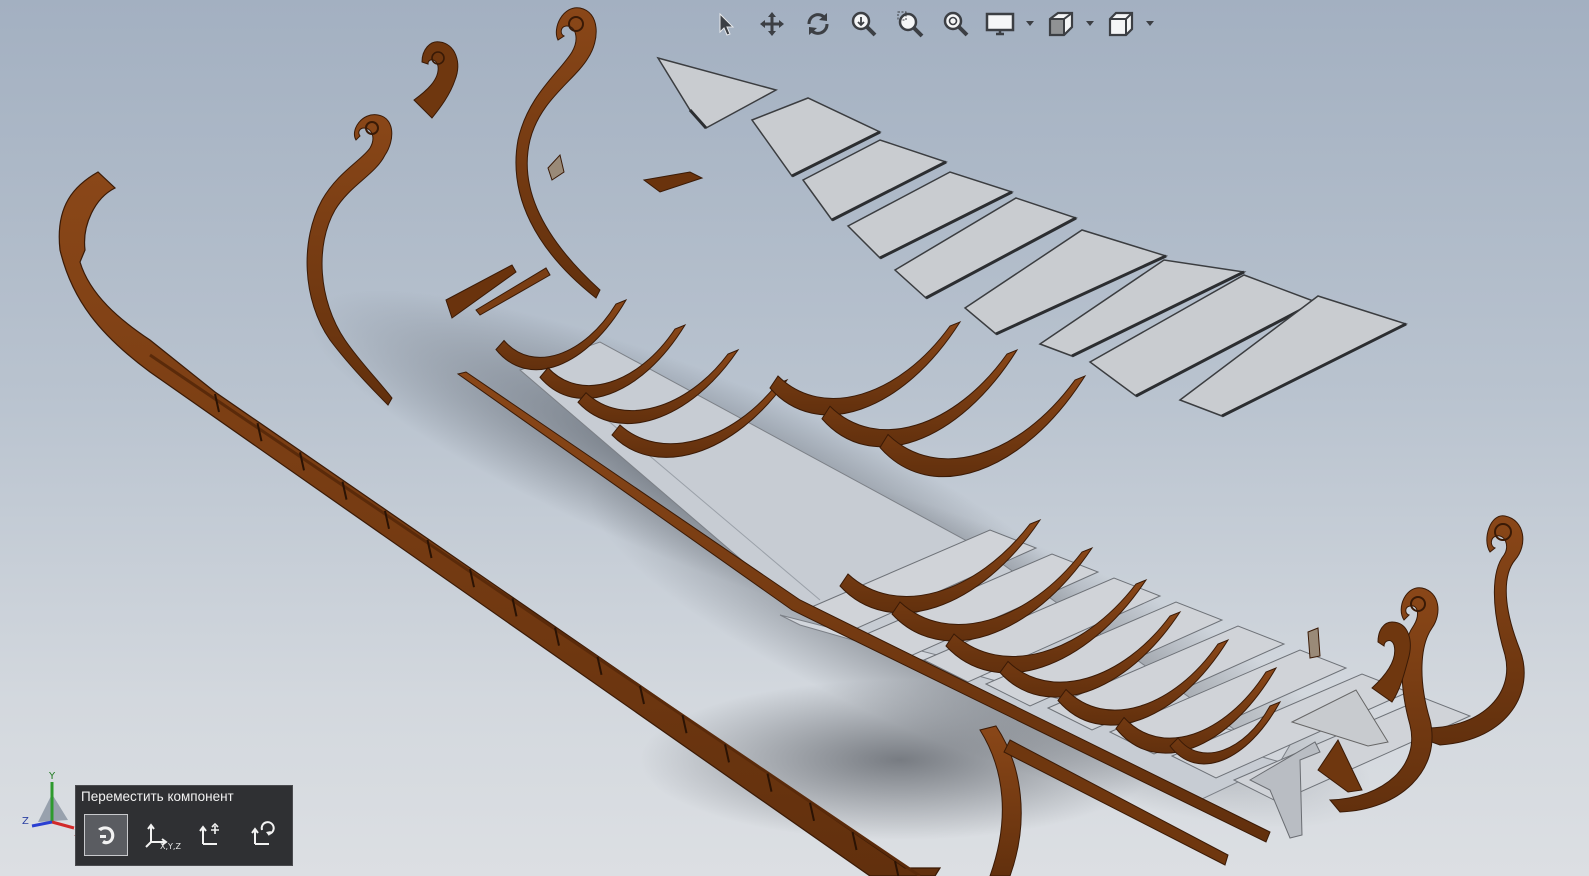 The height and width of the screenshot is (876, 1589). I want to click on move-component-panel: Переместить компонент X,Y,Z, so click(184, 825).